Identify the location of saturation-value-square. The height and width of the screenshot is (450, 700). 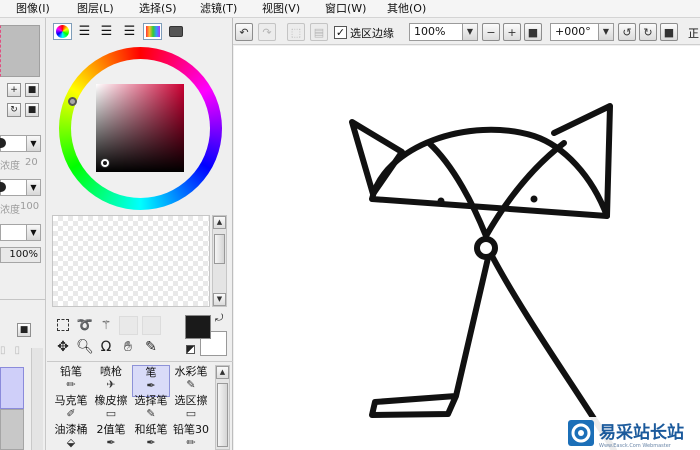
(140, 128).